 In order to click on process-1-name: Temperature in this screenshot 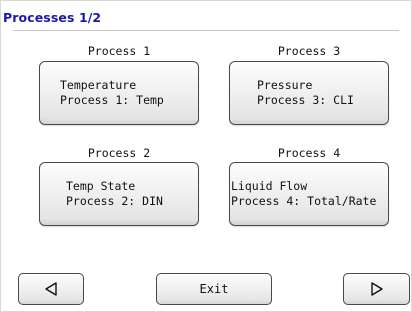, I will do `click(98, 85)`.